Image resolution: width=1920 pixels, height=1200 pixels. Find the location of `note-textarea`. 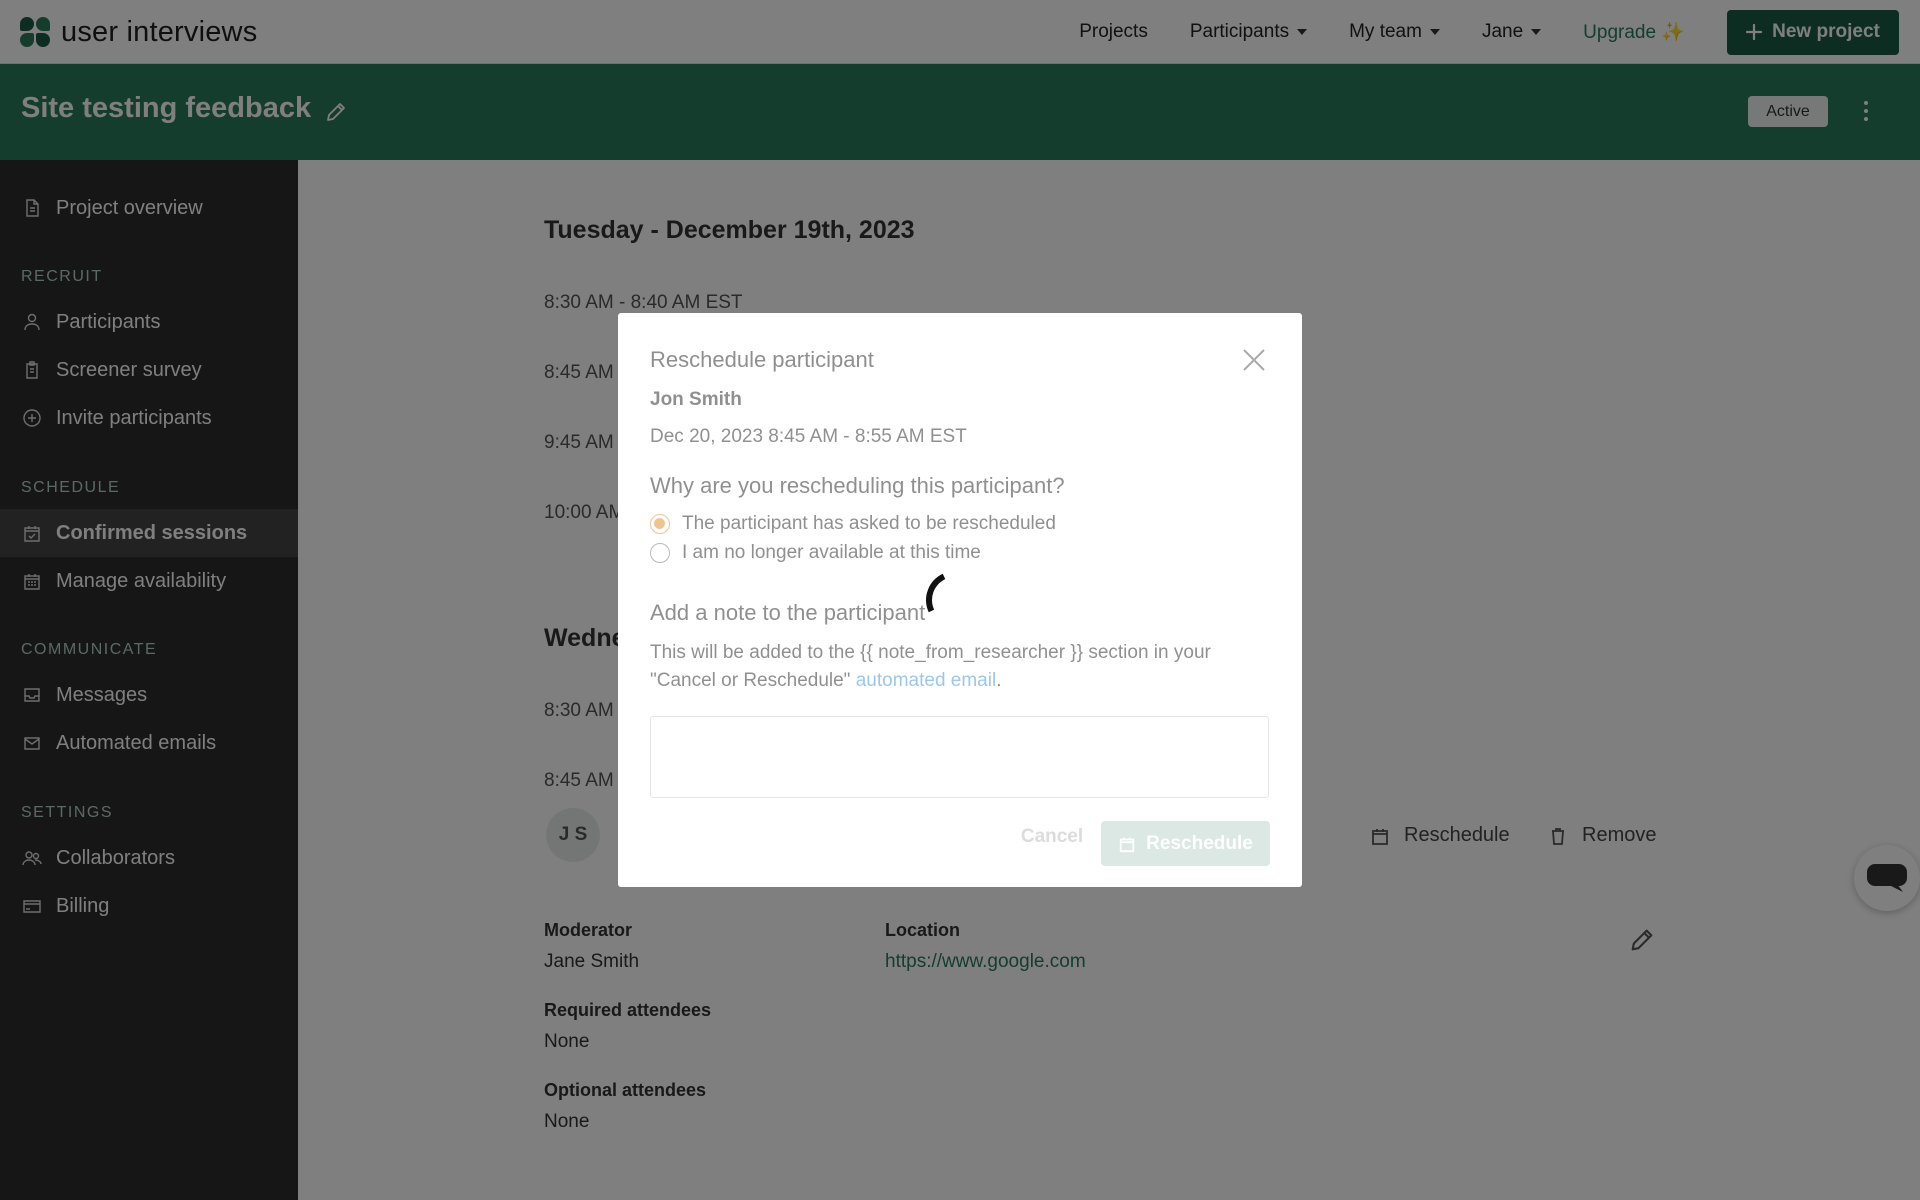

note-textarea is located at coordinates (959, 757).